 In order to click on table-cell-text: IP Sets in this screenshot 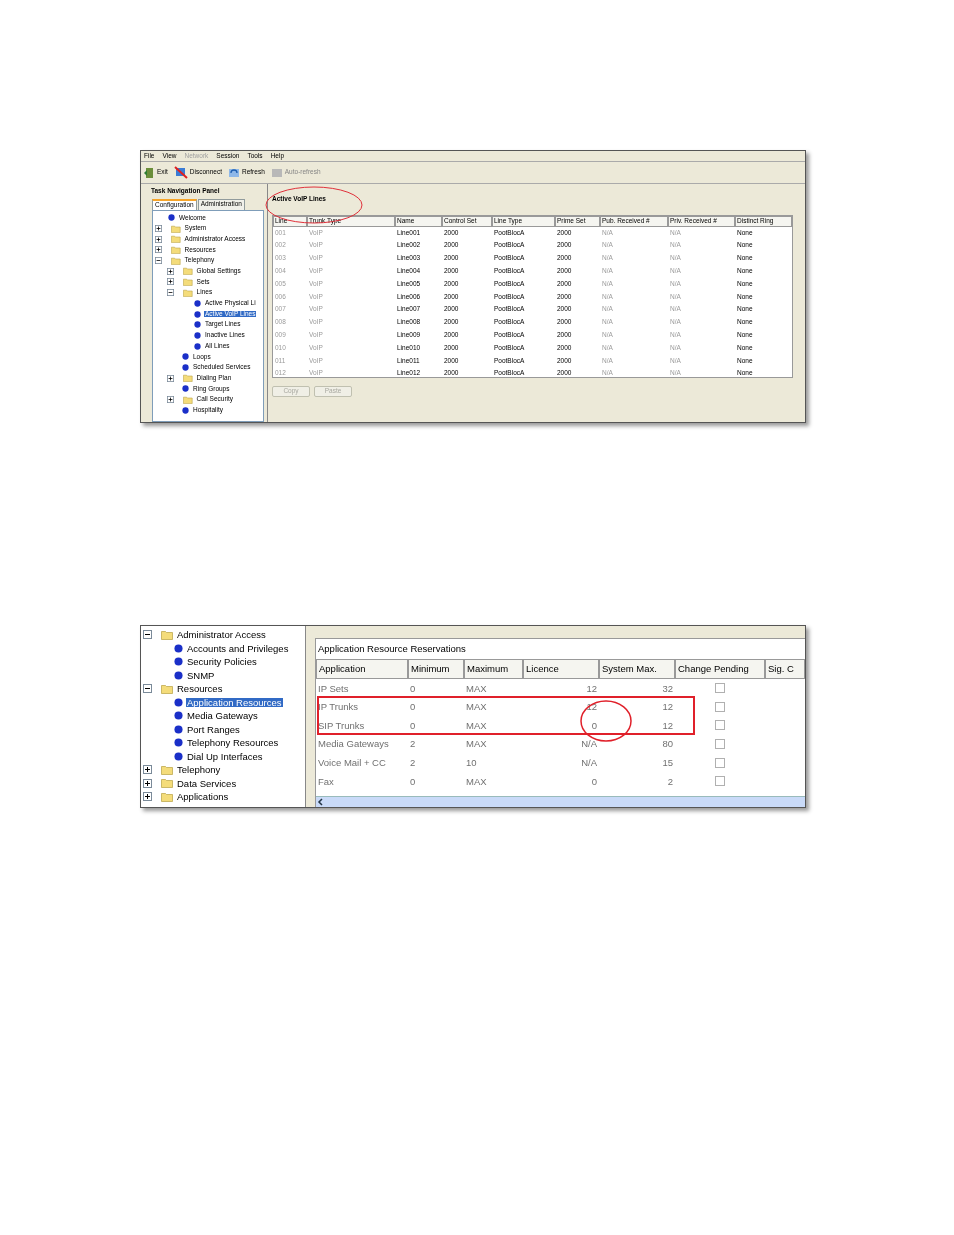, I will do `click(333, 688)`.